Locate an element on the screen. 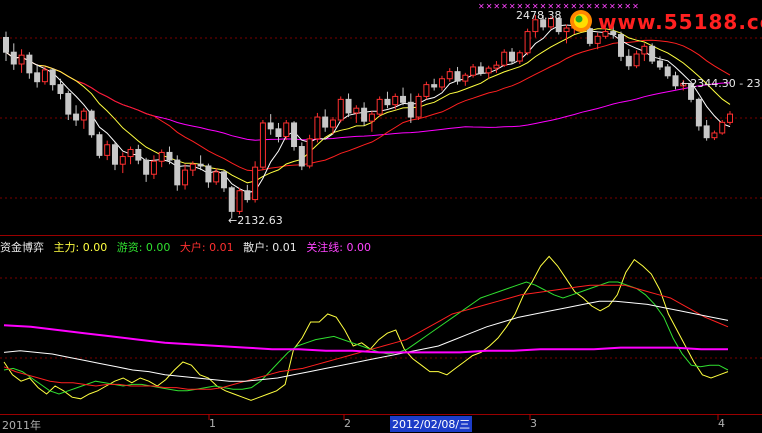  legend-dahu: 大户: 0.01 is located at coordinates (206, 247).